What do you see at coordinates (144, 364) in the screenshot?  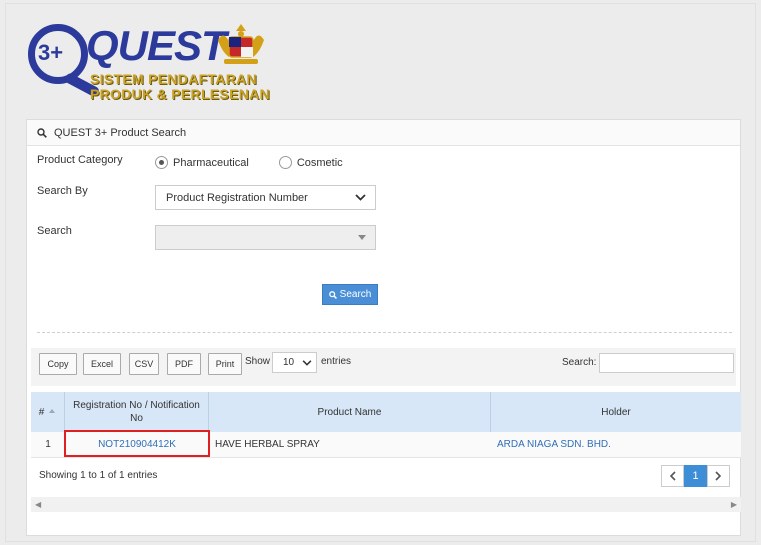 I see `csv-button: CSV` at bounding box center [144, 364].